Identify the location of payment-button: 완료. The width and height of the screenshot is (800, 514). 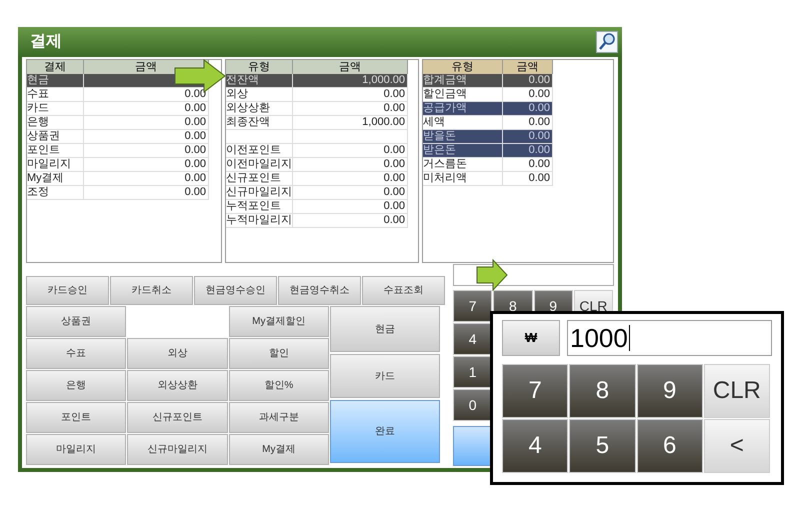
(385, 431).